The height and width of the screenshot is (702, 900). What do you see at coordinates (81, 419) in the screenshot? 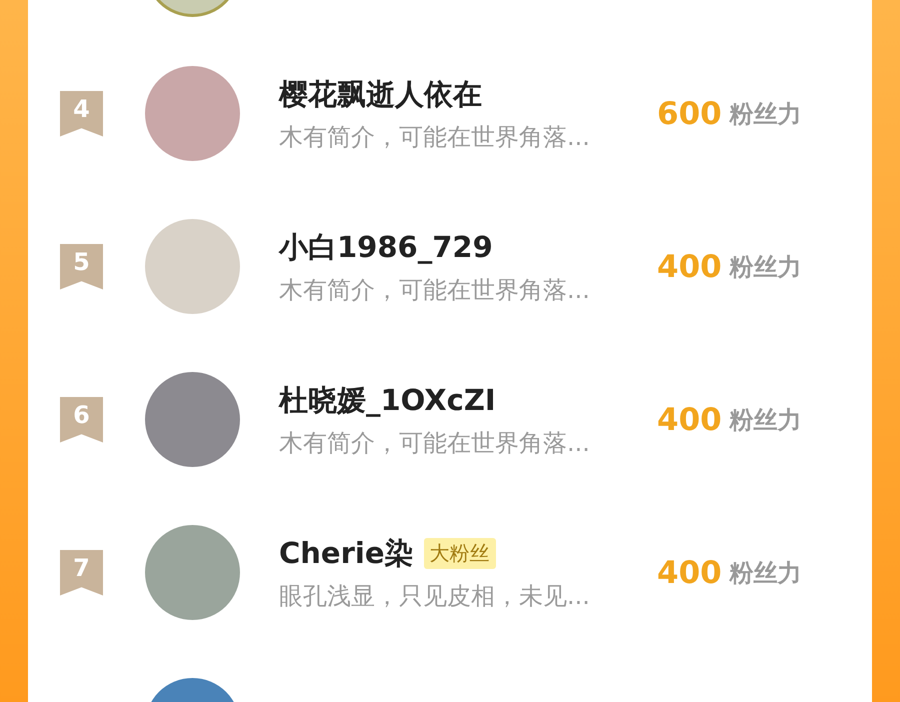
I see `rank-badge: 6` at bounding box center [81, 419].